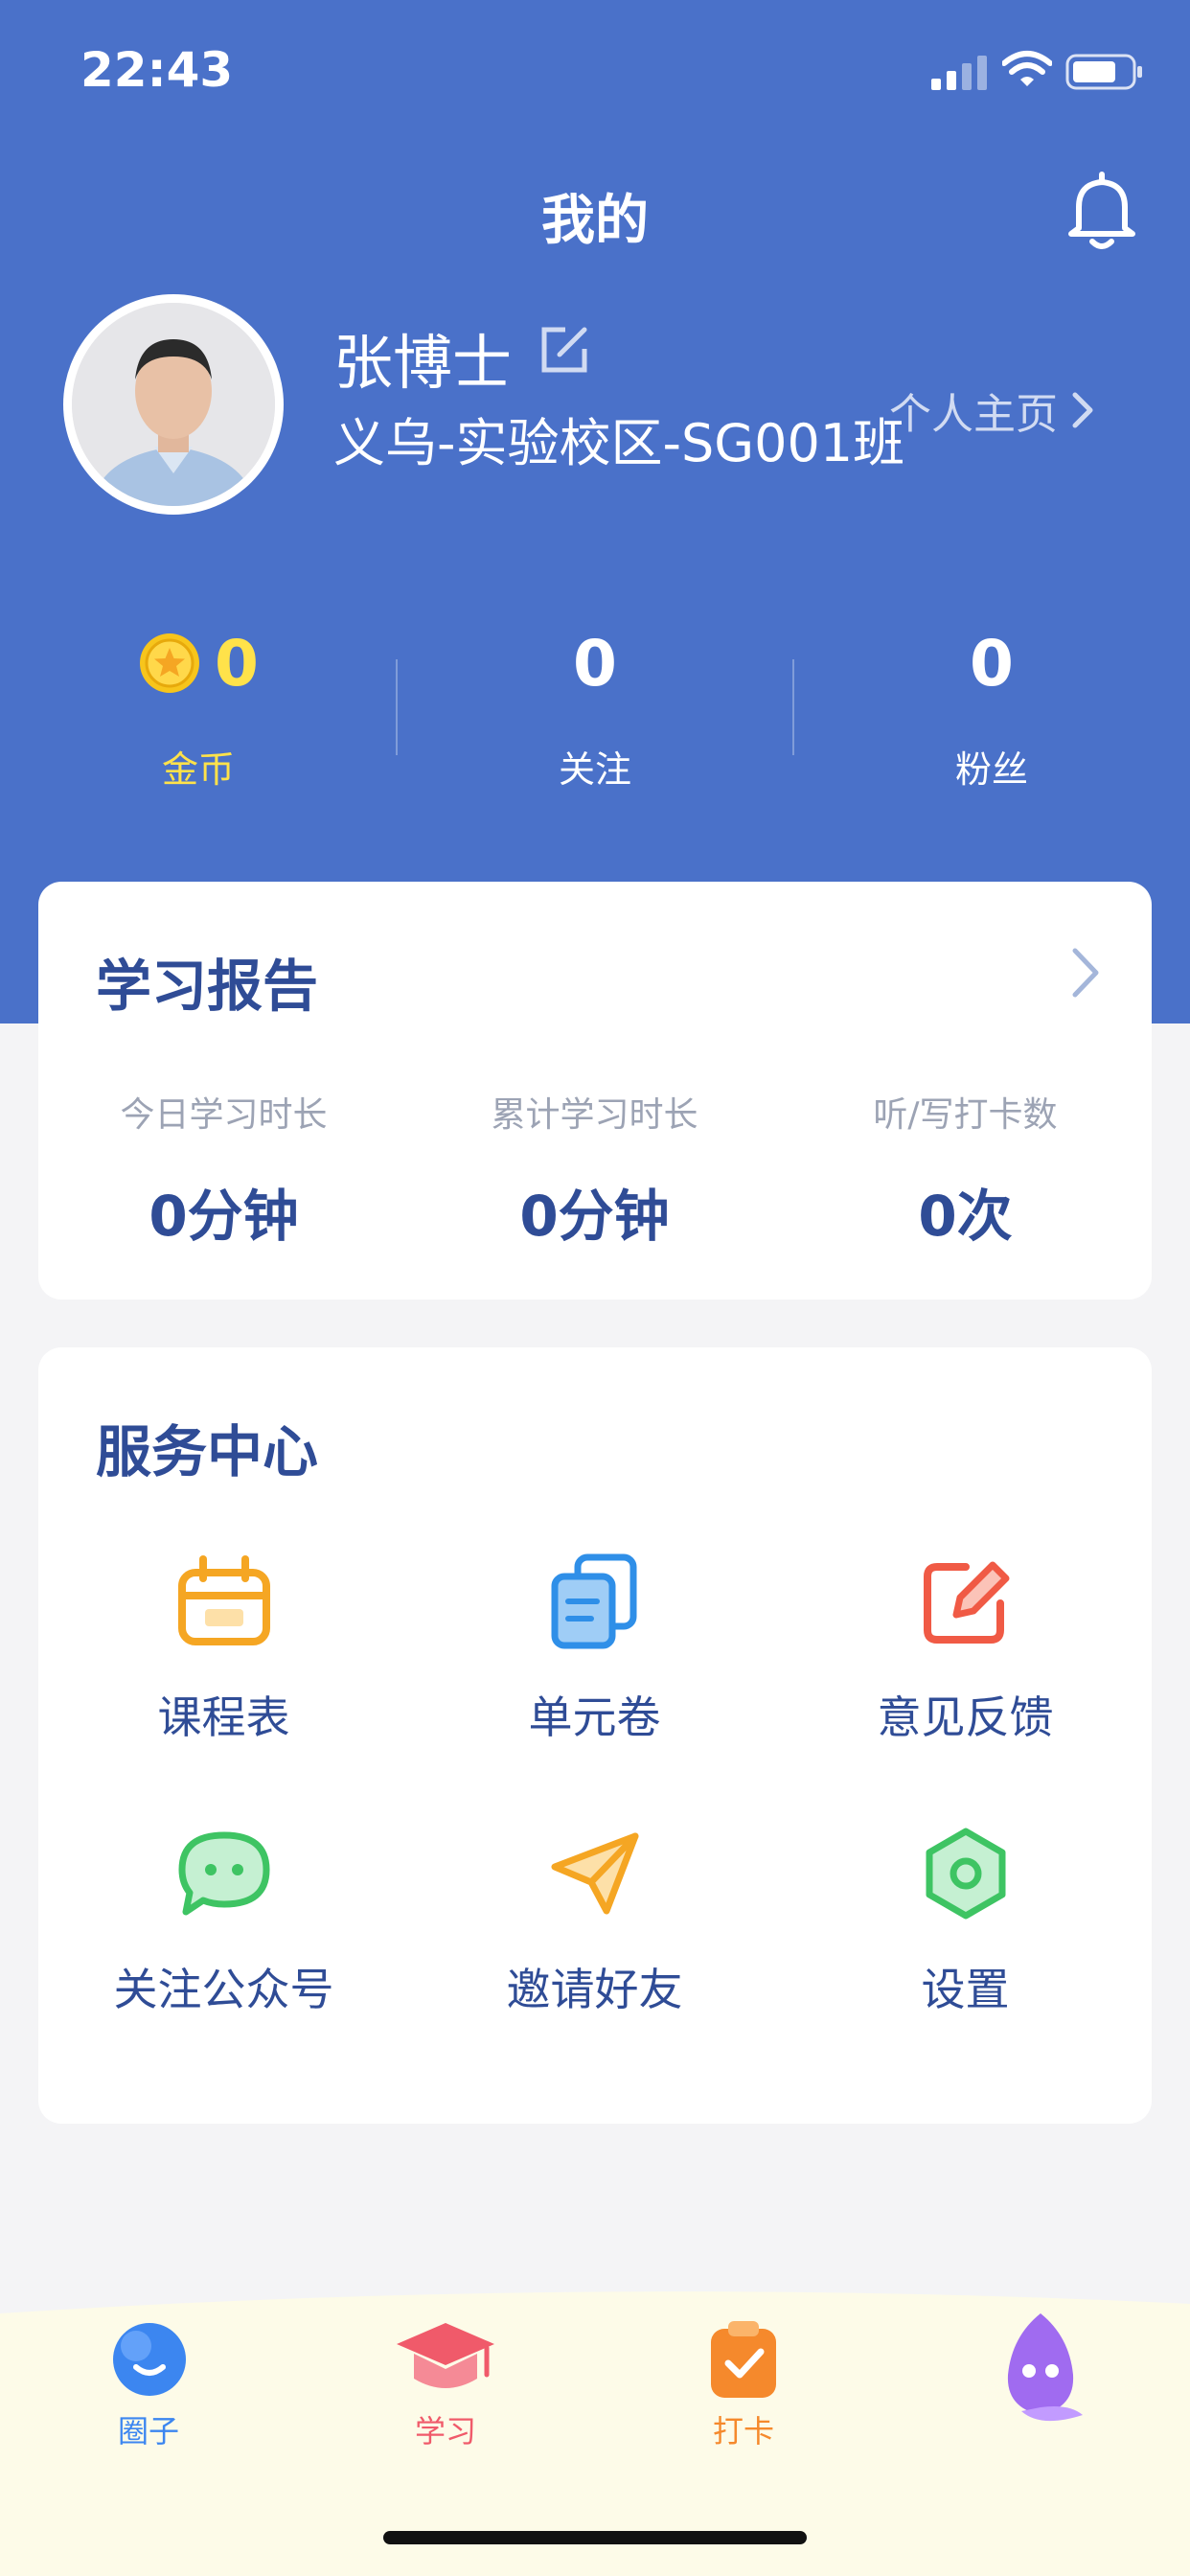 The height and width of the screenshot is (2576, 1190). What do you see at coordinates (224, 1989) in the screenshot?
I see `service-label: 关注公众号` at bounding box center [224, 1989].